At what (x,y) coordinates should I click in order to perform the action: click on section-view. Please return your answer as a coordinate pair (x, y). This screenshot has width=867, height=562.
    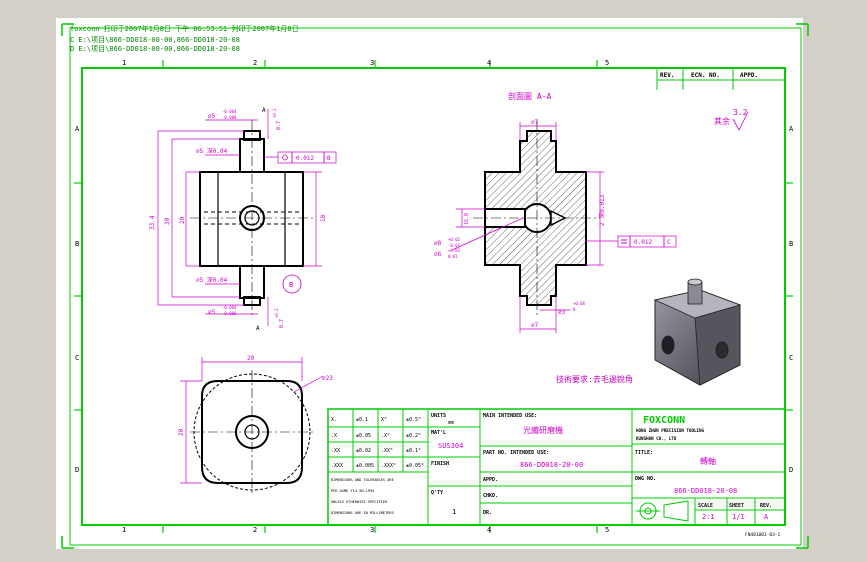
    Looking at the image, I should click on (536, 219).